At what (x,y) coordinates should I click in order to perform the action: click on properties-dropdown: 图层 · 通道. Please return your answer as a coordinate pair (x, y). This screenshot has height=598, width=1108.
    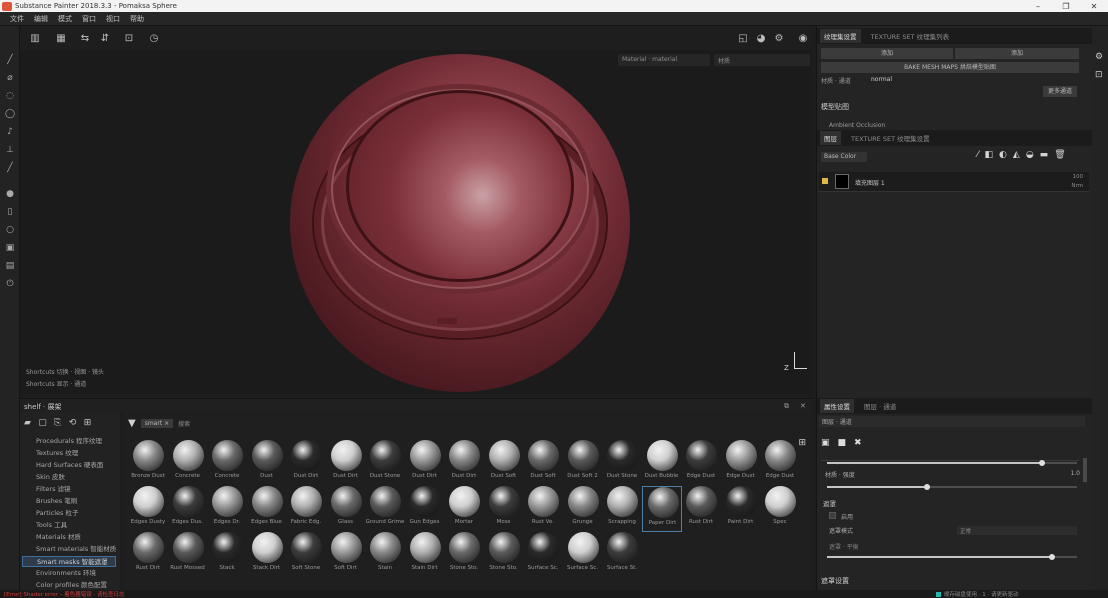
    Looking at the image, I should click on (952, 421).